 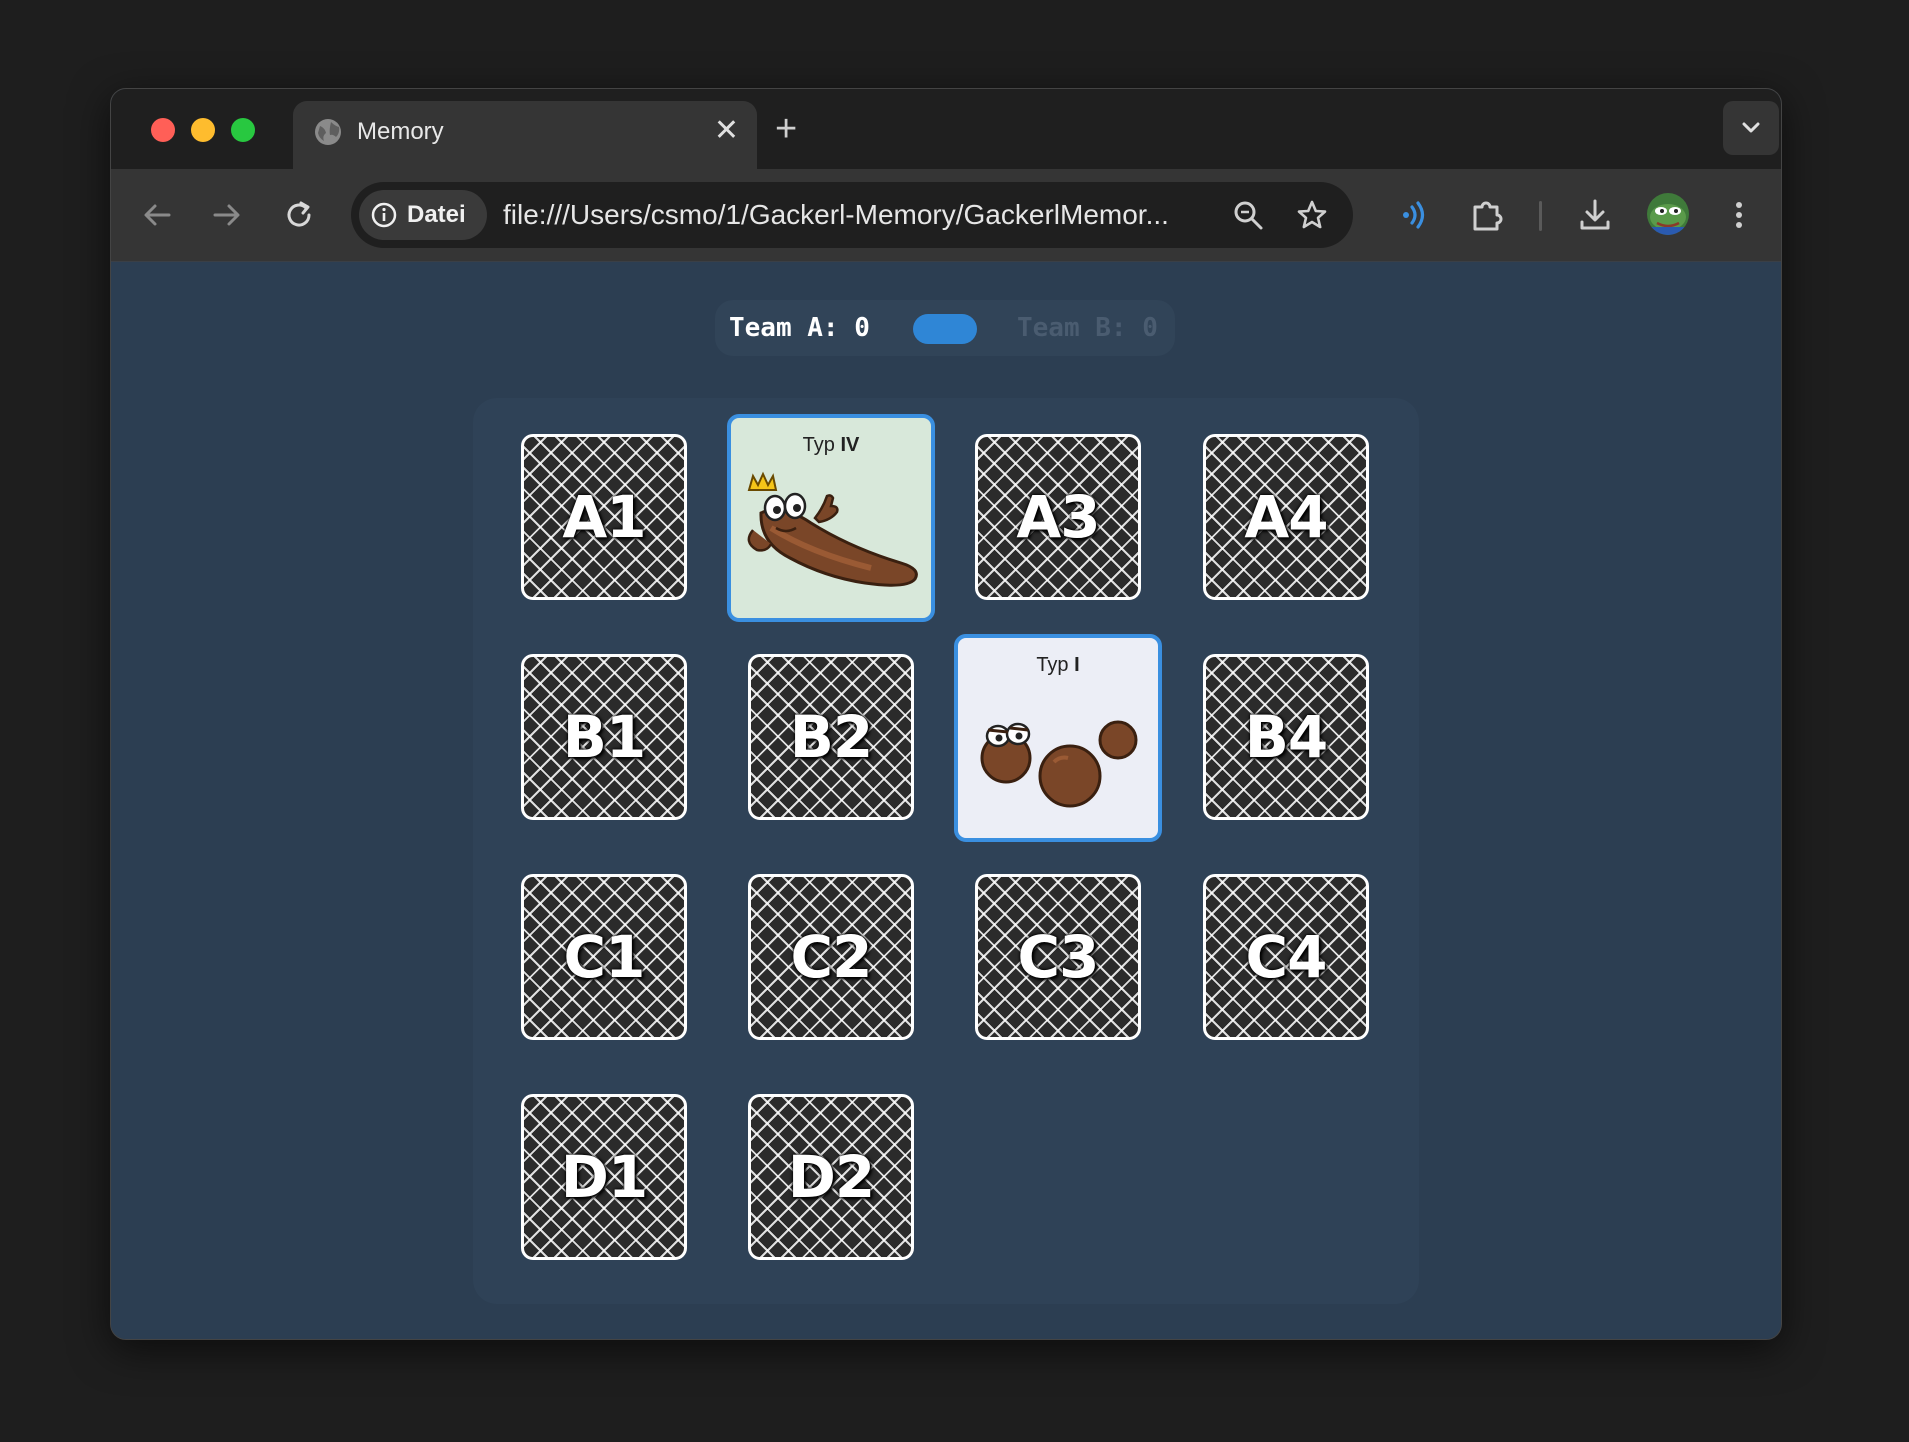 I want to click on card-label: B2, so click(x=831, y=737).